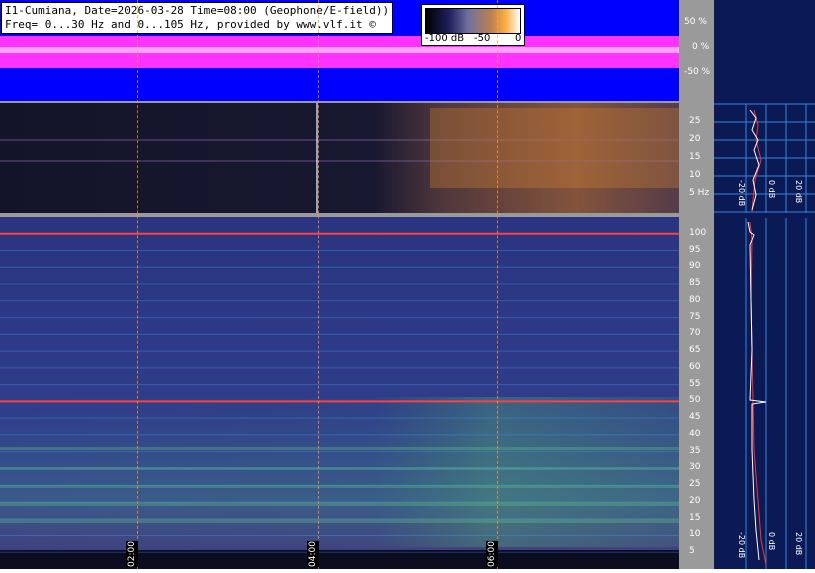  What do you see at coordinates (692, 551) in the screenshot?
I see `efield-tick-5: 5` at bounding box center [692, 551].